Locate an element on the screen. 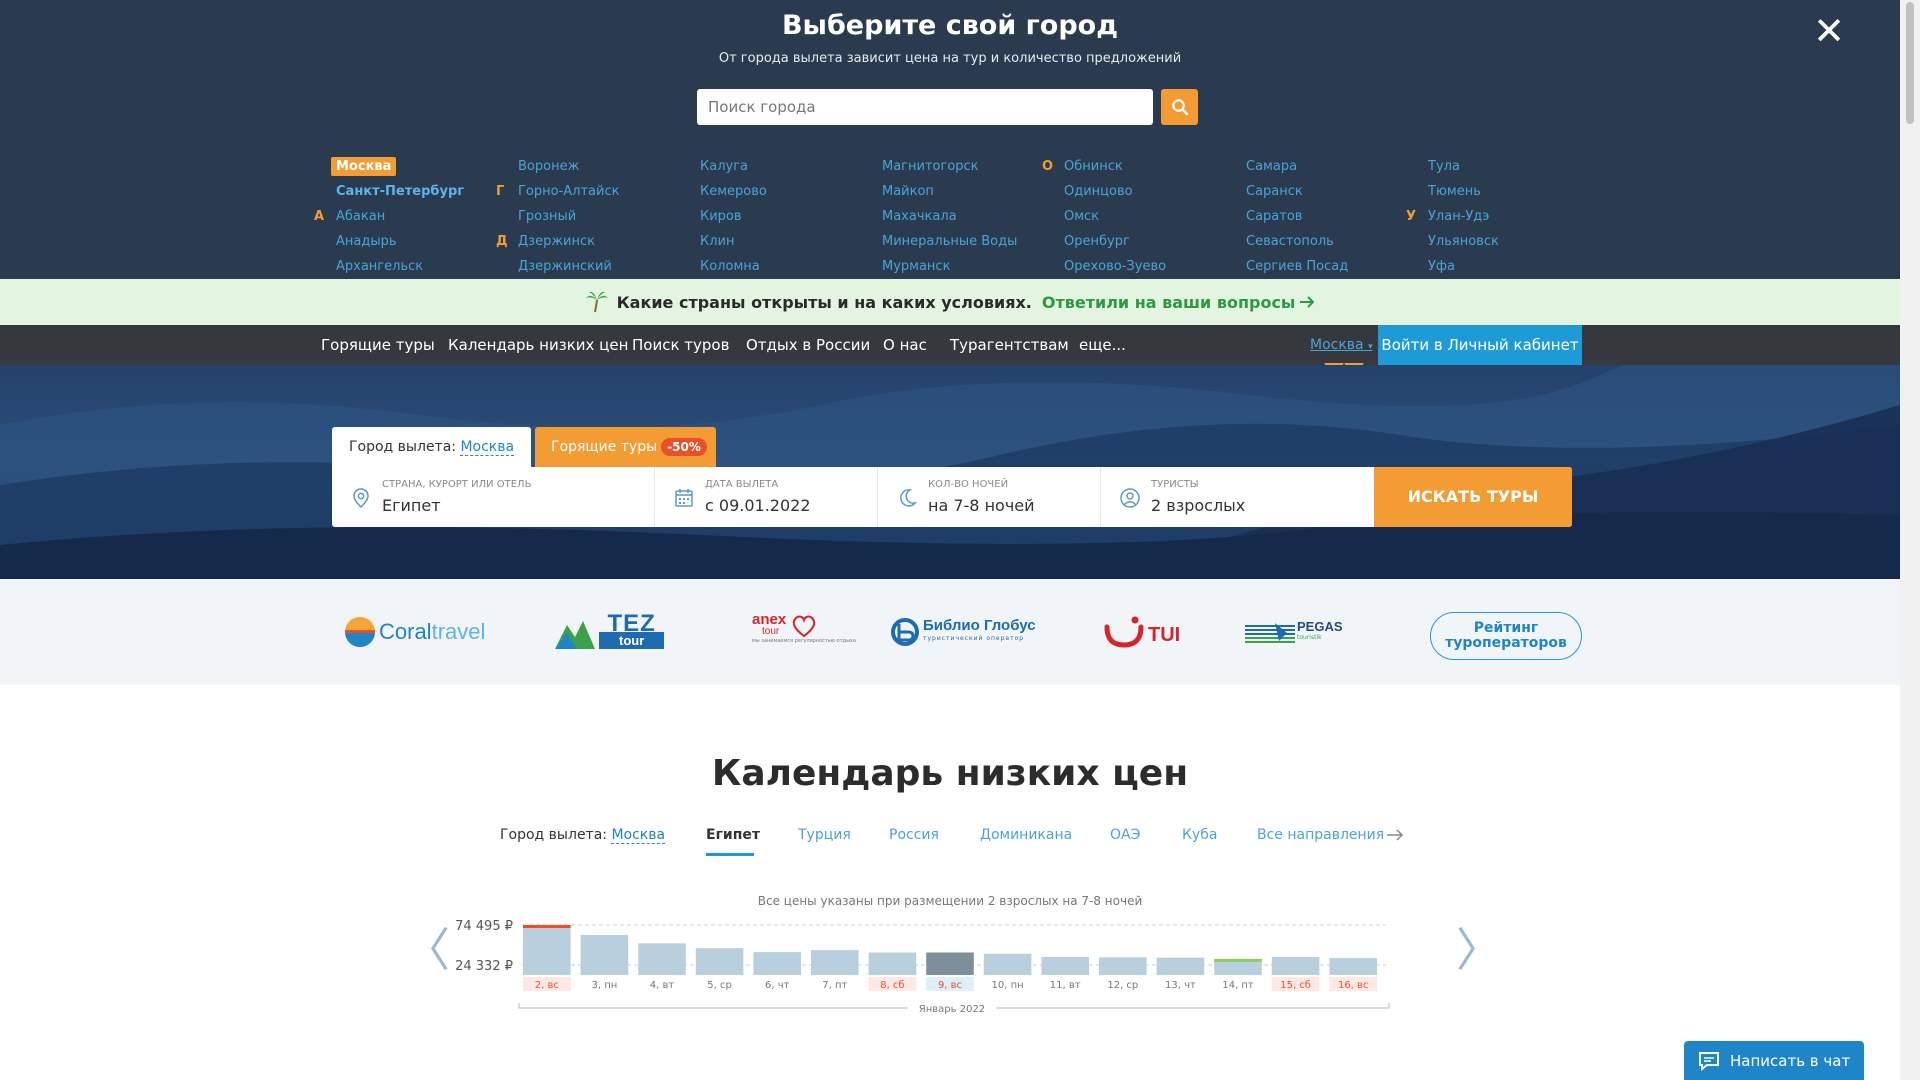 This screenshot has height=1080, width=1920. date-field: Дата вылета с 09.01.2022 is located at coordinates (766, 497).